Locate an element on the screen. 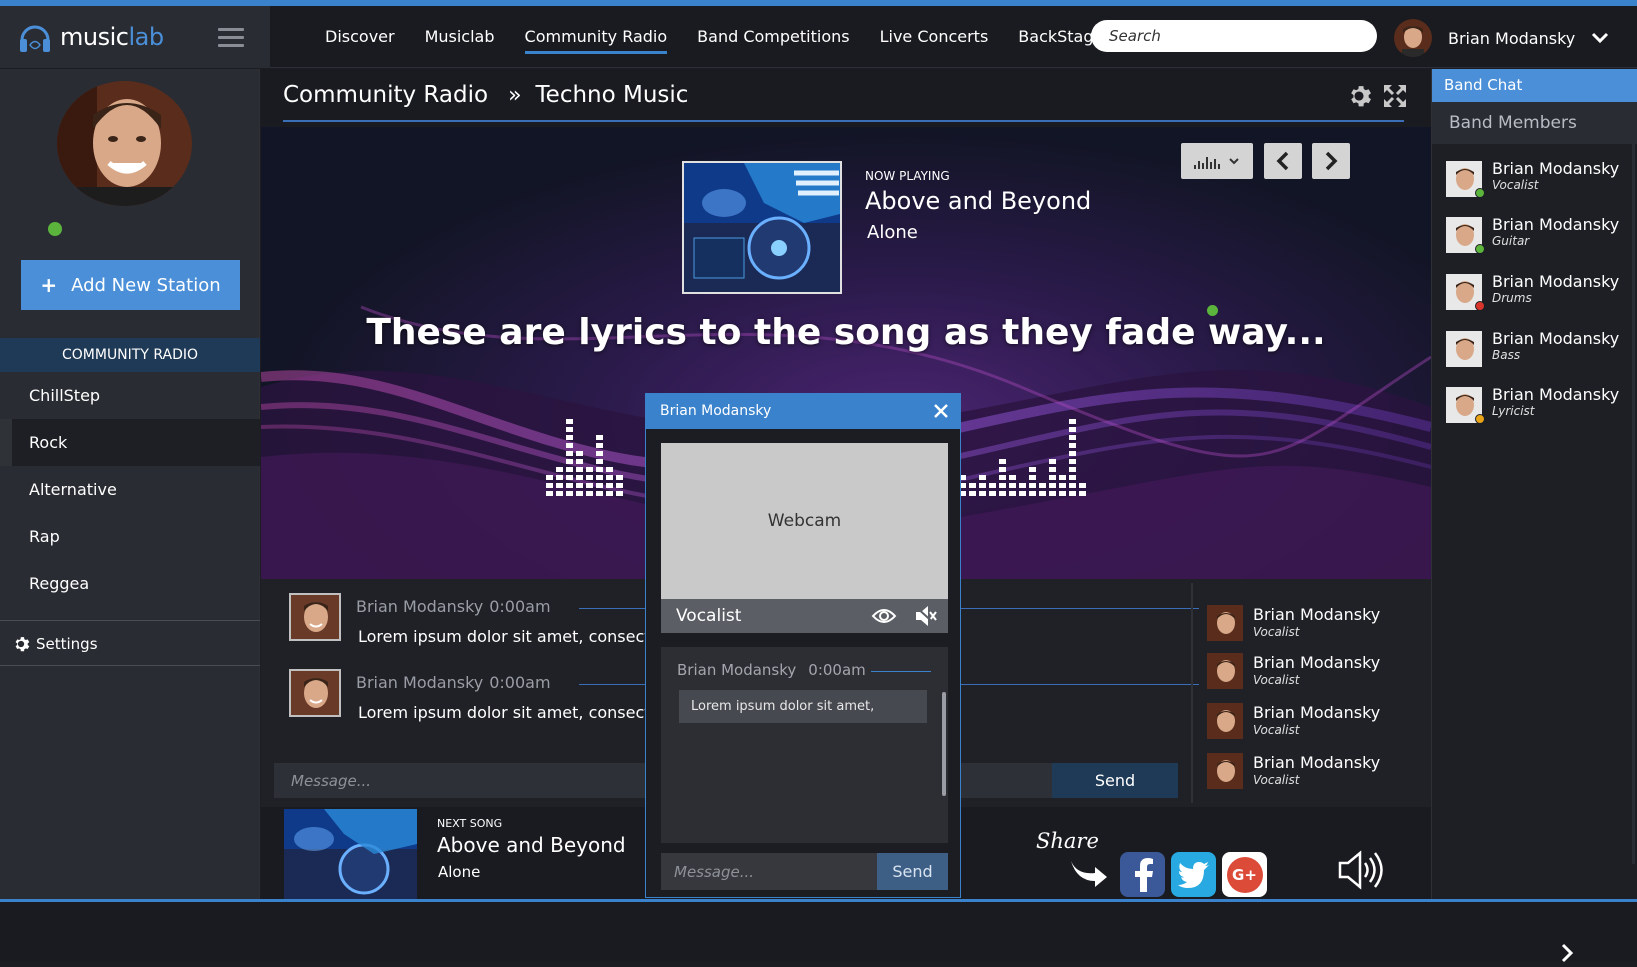 The image size is (1637, 967). volume-speaker-icon is located at coordinates (1360, 870).